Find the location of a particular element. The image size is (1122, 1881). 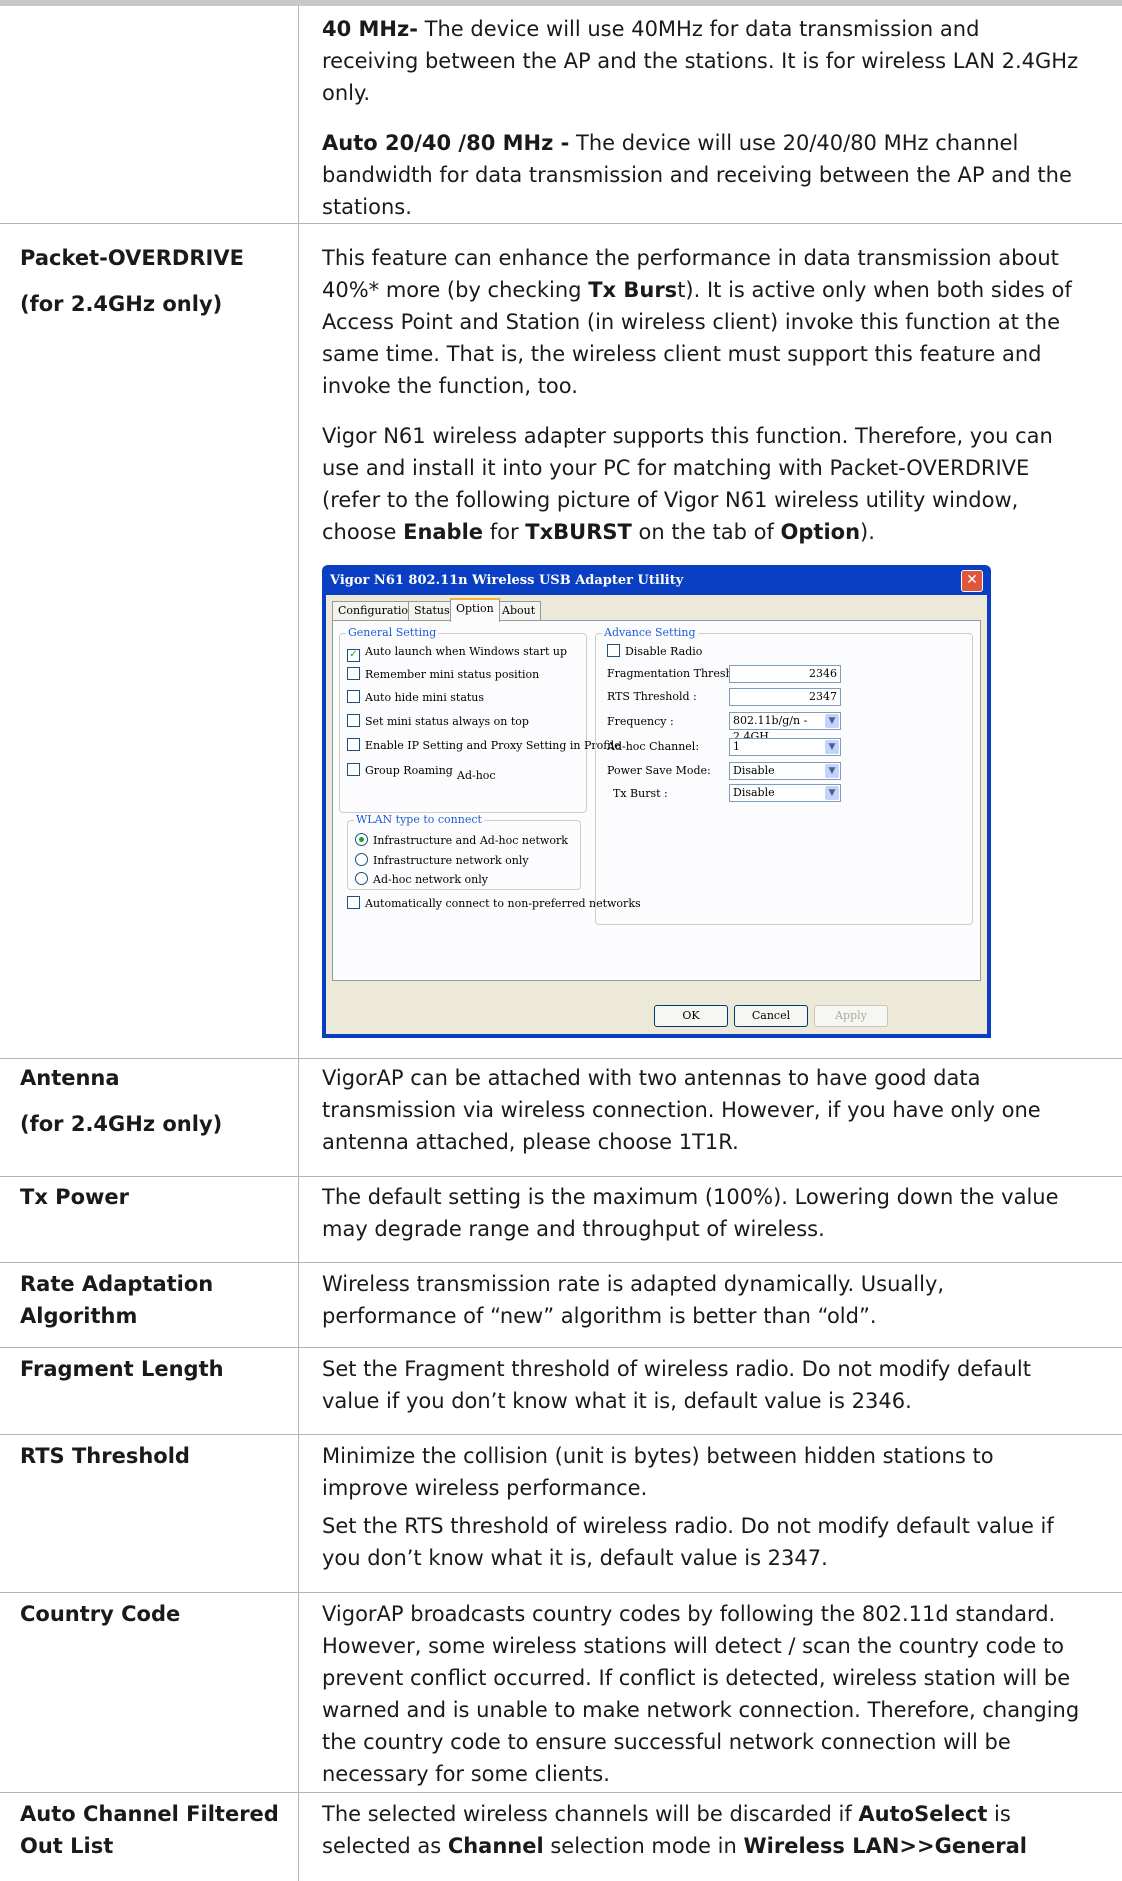

row-term: Auto Channel Filtered Out List is located at coordinates (155, 1830).